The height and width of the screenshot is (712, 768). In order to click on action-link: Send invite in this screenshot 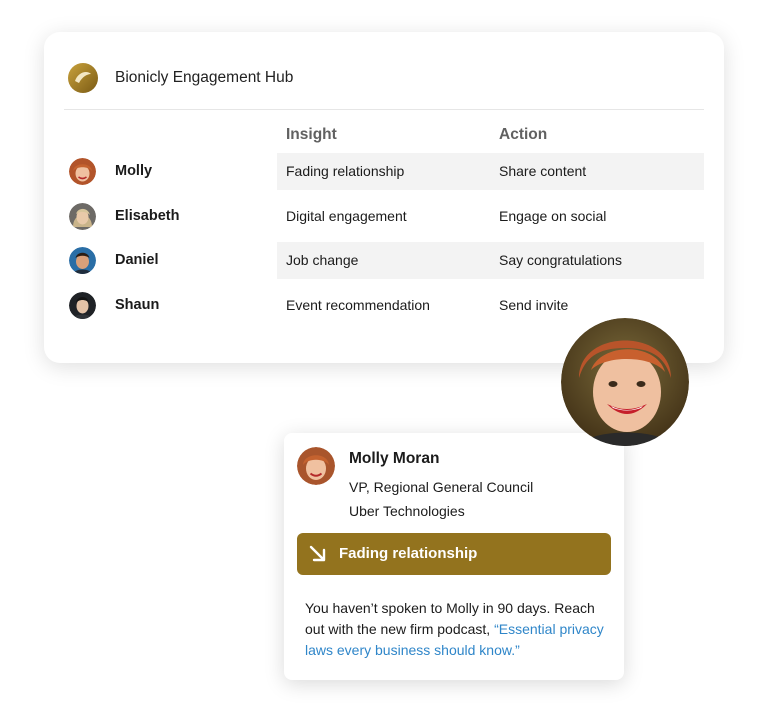, I will do `click(533, 305)`.